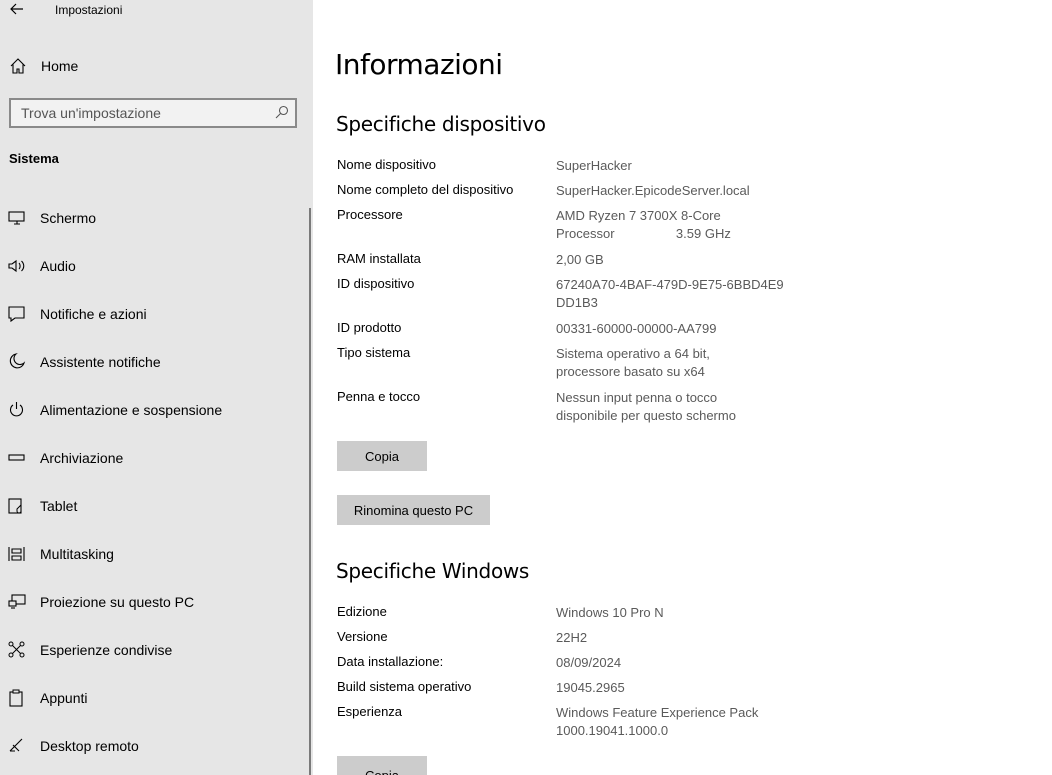 The height and width of the screenshot is (775, 1052). Describe the element at coordinates (610, 612) in the screenshot. I see `spec-value: Windows 10 Pro N` at that location.